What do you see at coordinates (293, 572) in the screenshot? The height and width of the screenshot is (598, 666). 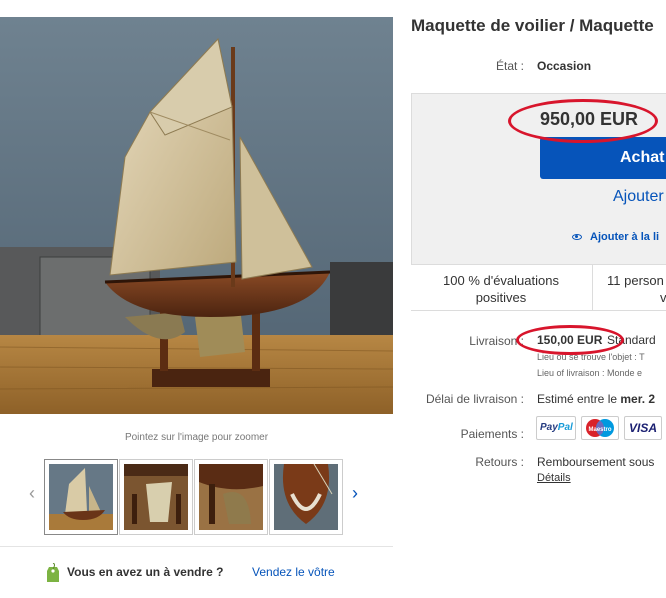 I see `sell-yours-link: Vendez le vôtre` at bounding box center [293, 572].